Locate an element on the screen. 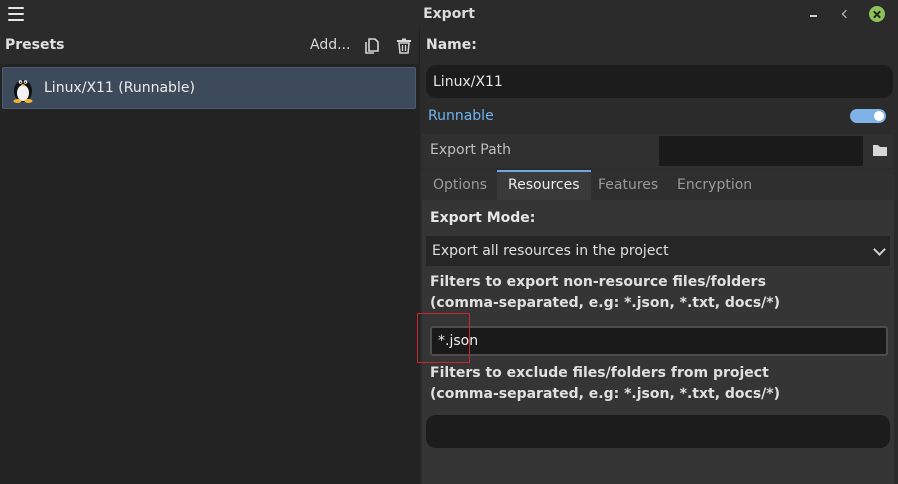  include-filter-input is located at coordinates (659, 341).